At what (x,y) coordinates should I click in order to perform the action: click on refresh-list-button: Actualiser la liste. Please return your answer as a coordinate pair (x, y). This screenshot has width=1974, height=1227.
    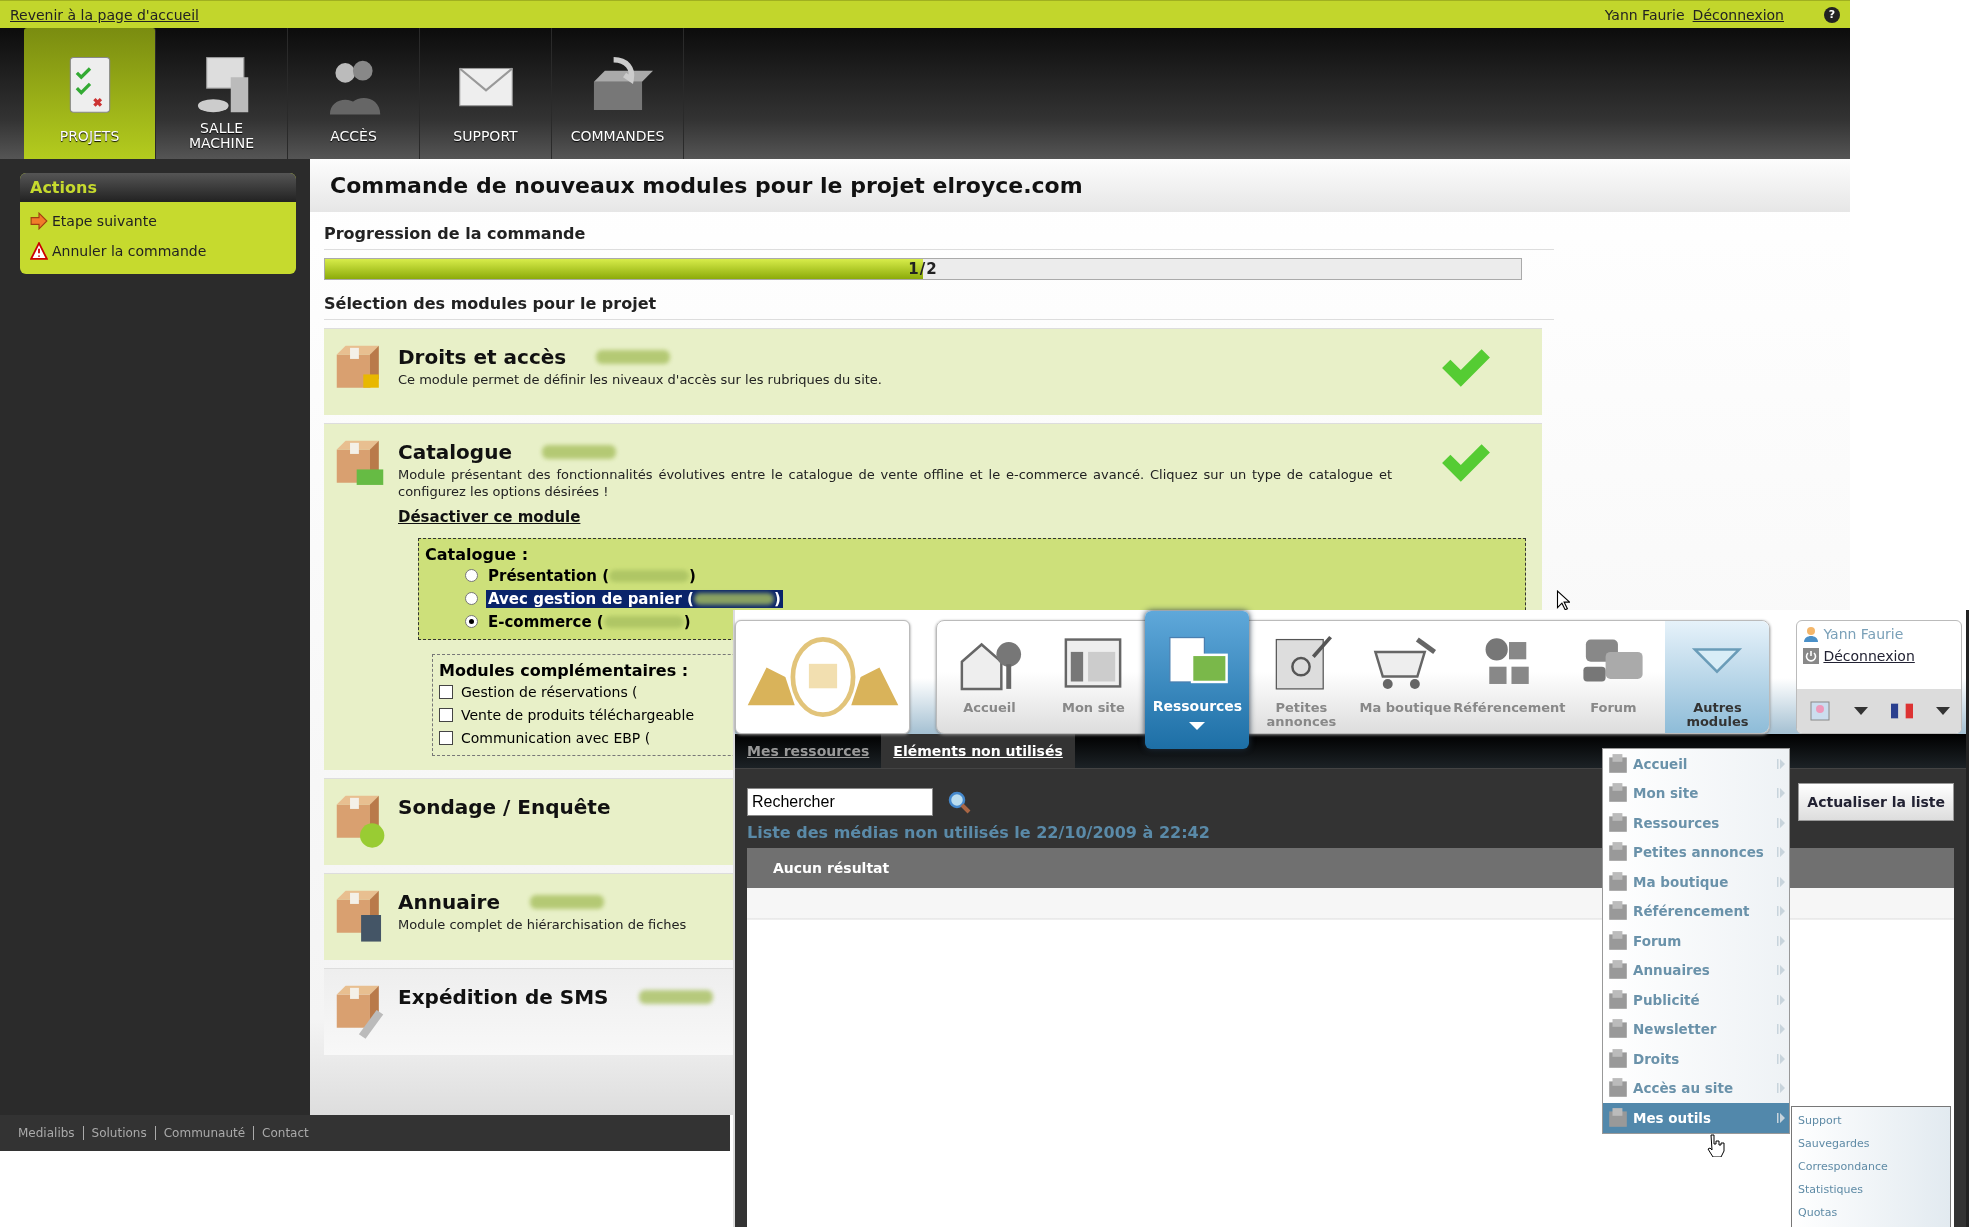
    Looking at the image, I should click on (1876, 802).